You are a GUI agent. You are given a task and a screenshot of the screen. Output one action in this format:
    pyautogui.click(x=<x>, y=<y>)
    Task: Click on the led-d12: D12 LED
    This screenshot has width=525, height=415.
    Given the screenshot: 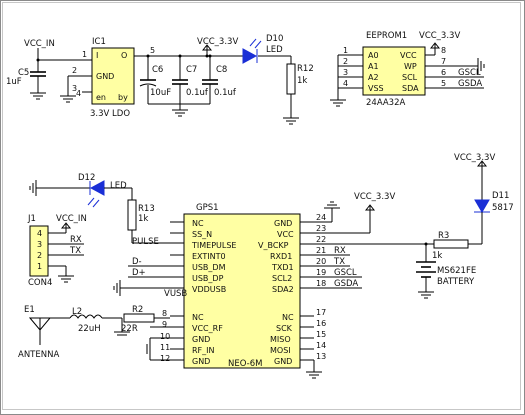 What is the action you would take?
    pyautogui.click(x=81, y=190)
    